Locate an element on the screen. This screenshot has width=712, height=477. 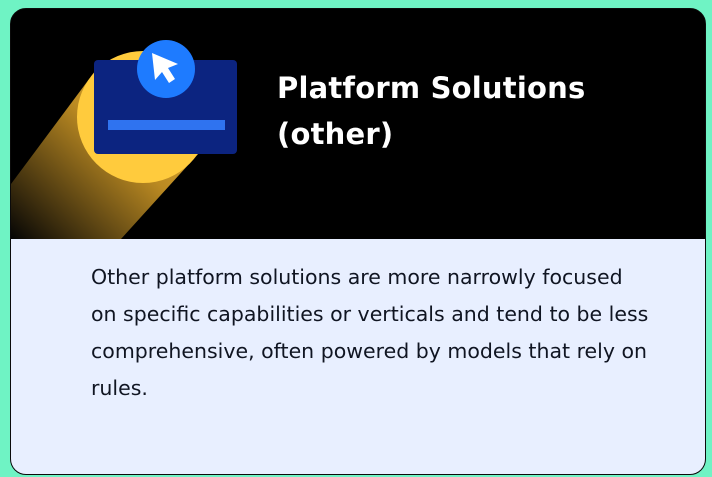
platform-window-cursor-icon is located at coordinates (124, 139).